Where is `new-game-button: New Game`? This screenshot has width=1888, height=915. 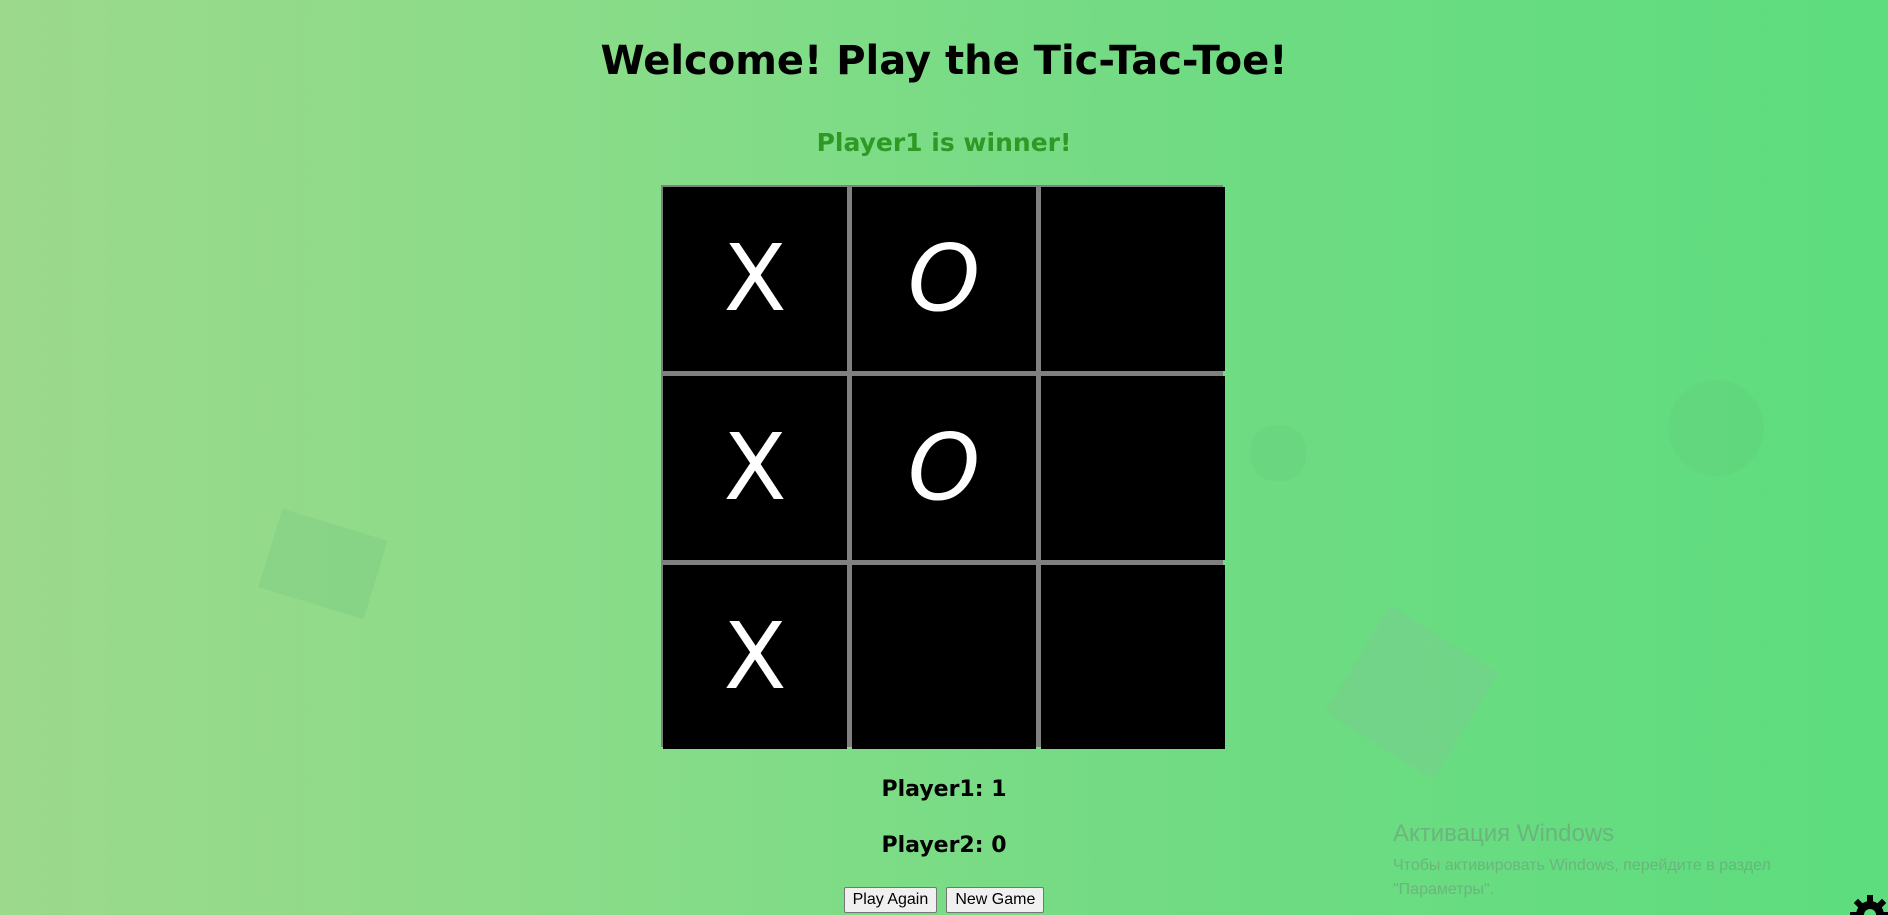
new-game-button: New Game is located at coordinates (995, 900).